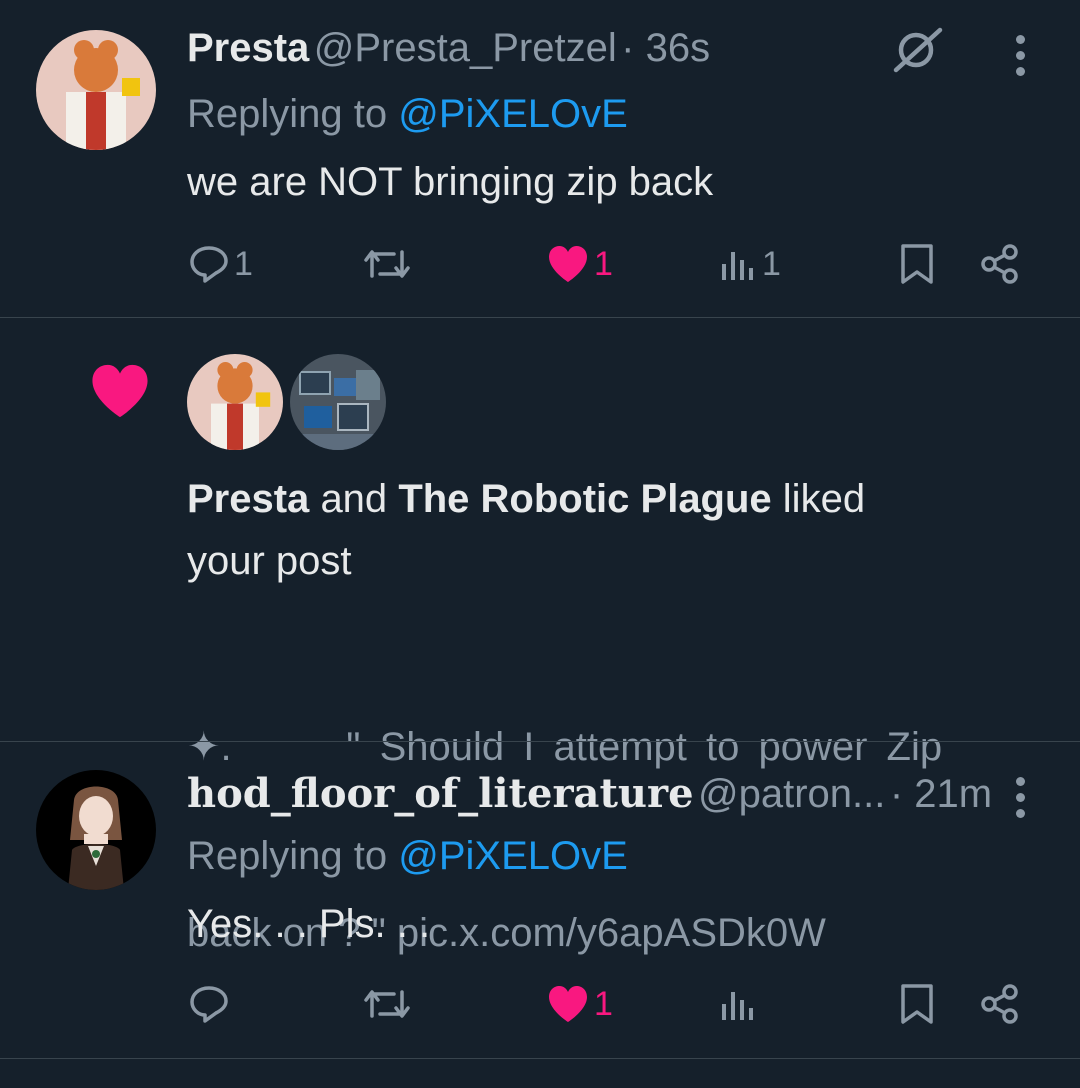 This screenshot has height=1088, width=1080. I want to click on grok-icon, so click(918, 50).